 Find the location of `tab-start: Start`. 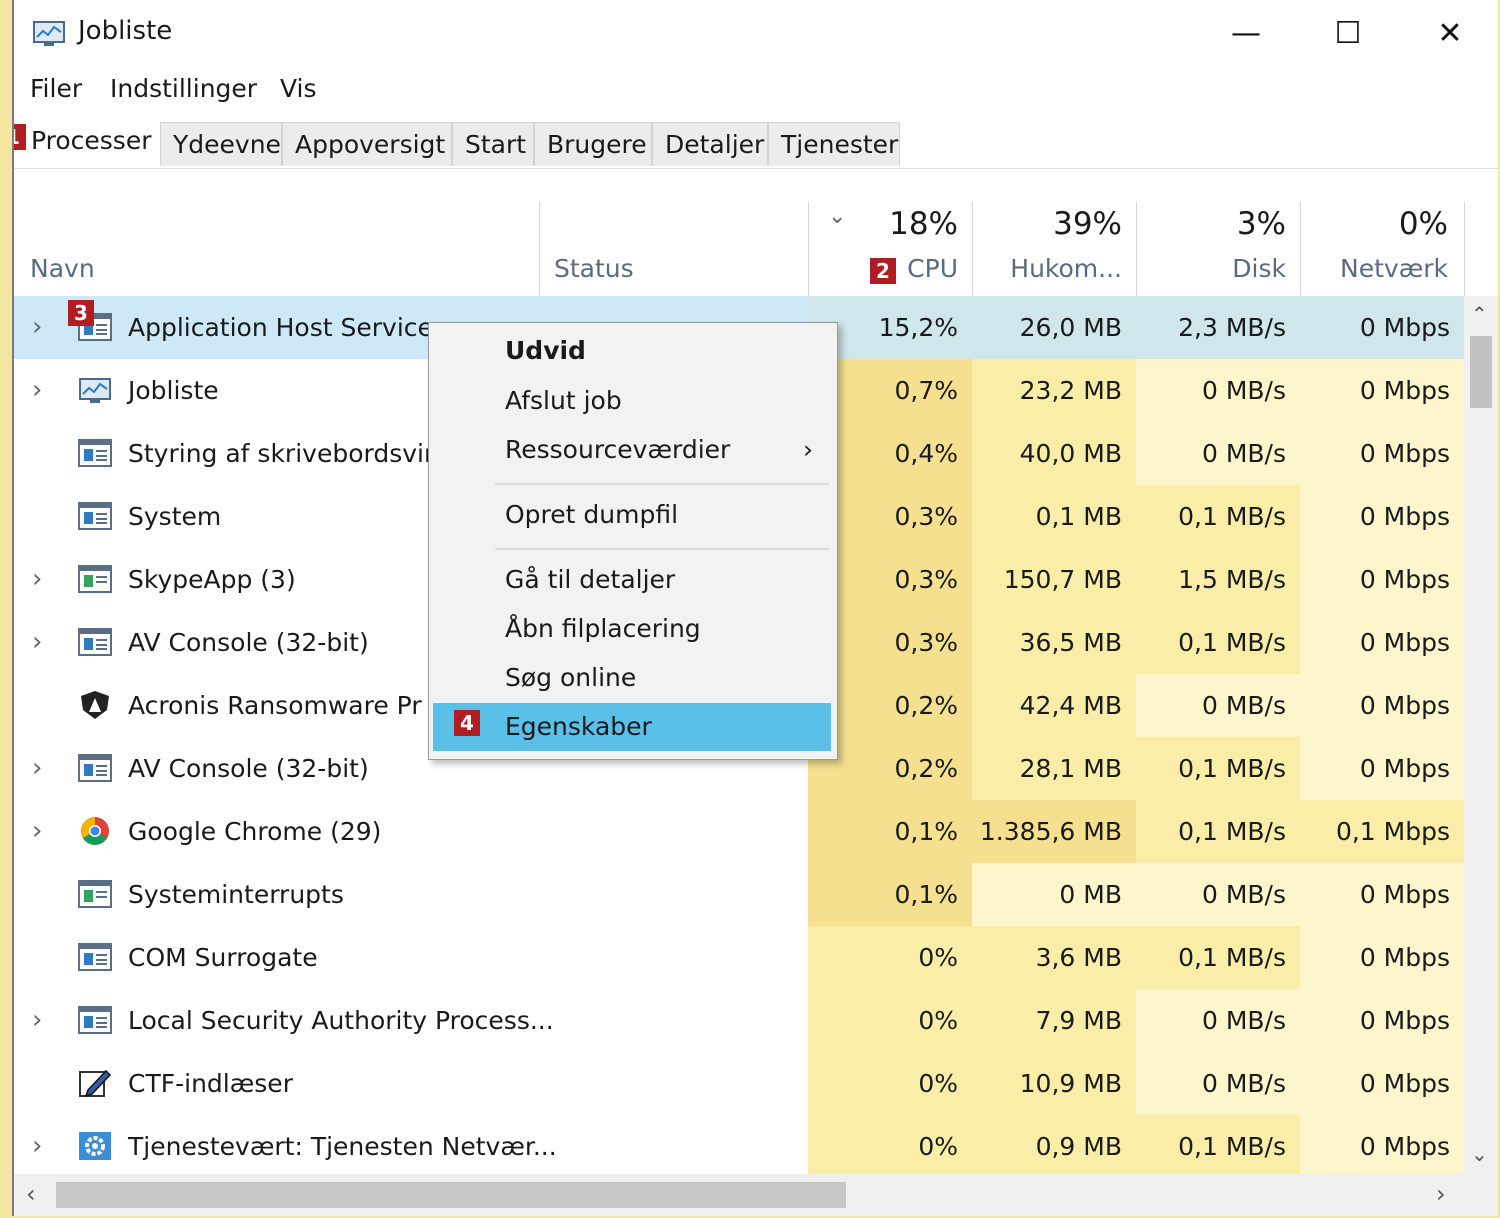

tab-start: Start is located at coordinates (493, 144).